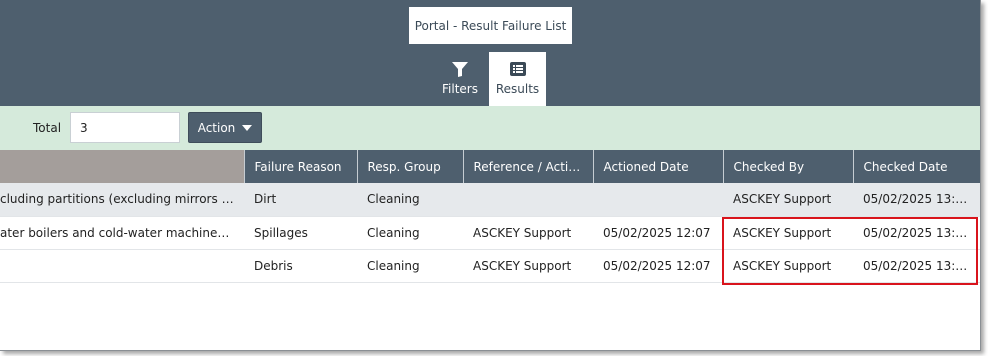 This screenshot has height=356, width=988. What do you see at coordinates (658, 166) in the screenshot?
I see `column-header-actioned-date: Actioned Date` at bounding box center [658, 166].